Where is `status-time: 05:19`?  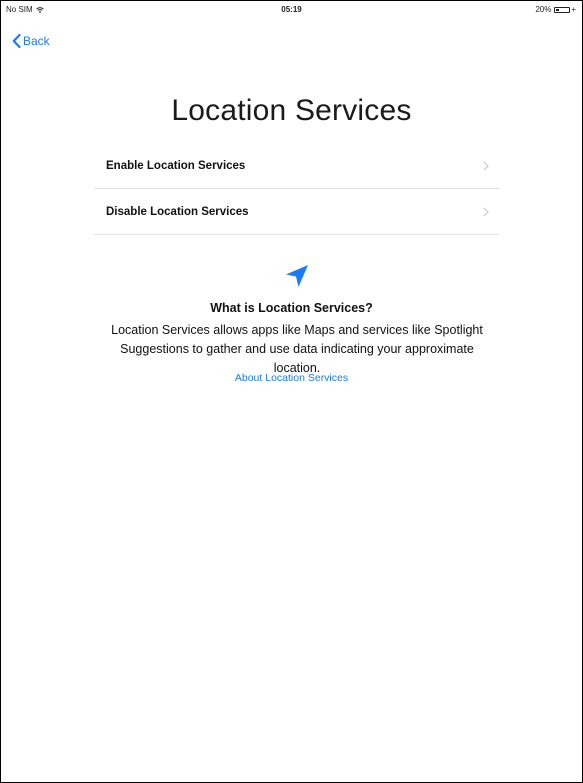 status-time: 05:19 is located at coordinates (291, 9).